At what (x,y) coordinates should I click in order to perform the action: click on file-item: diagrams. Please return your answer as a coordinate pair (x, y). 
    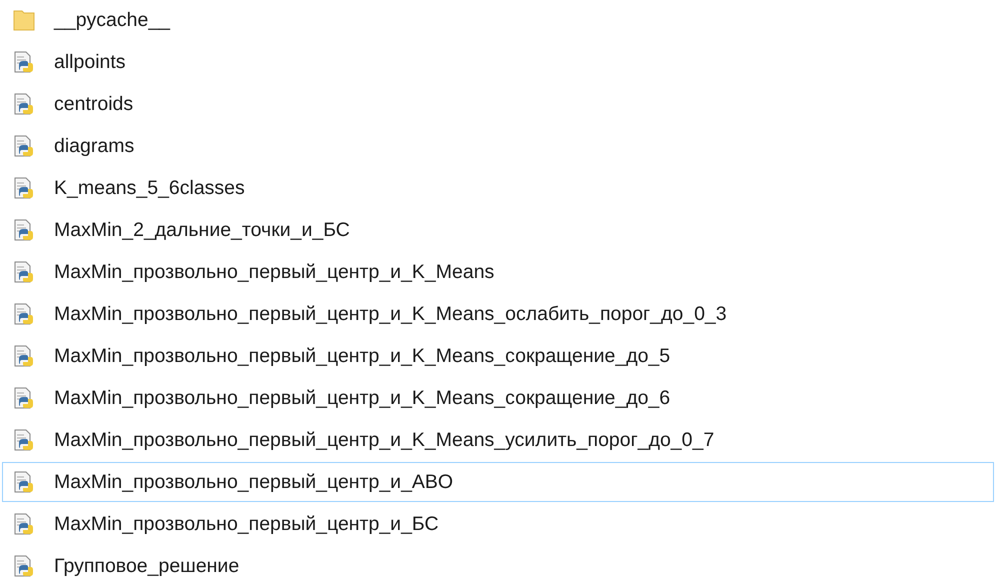
    Looking at the image, I should click on (498, 146).